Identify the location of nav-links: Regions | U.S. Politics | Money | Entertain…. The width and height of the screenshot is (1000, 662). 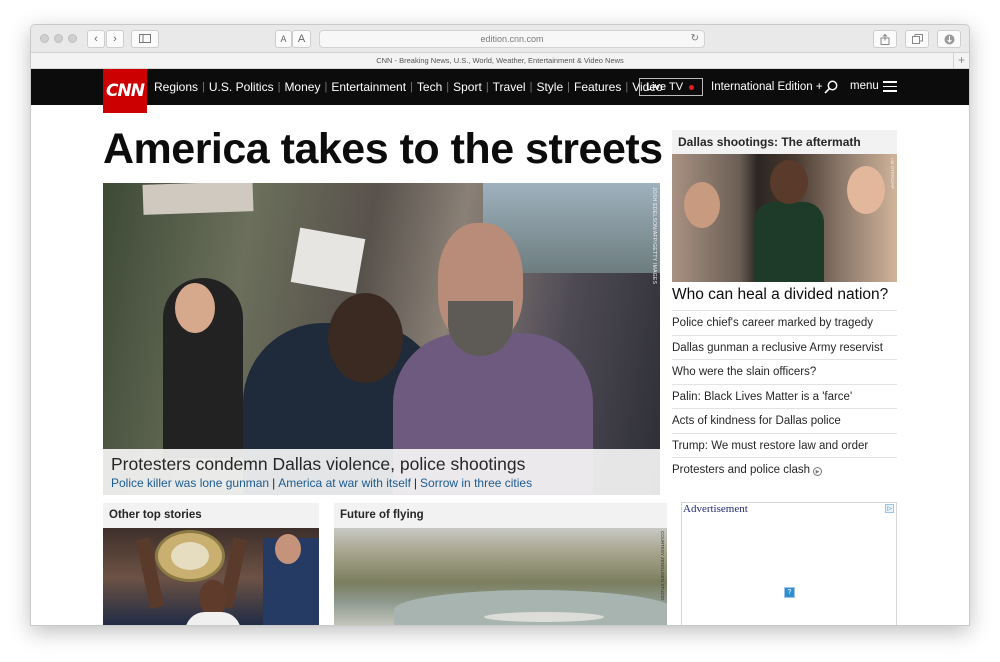
(408, 87).